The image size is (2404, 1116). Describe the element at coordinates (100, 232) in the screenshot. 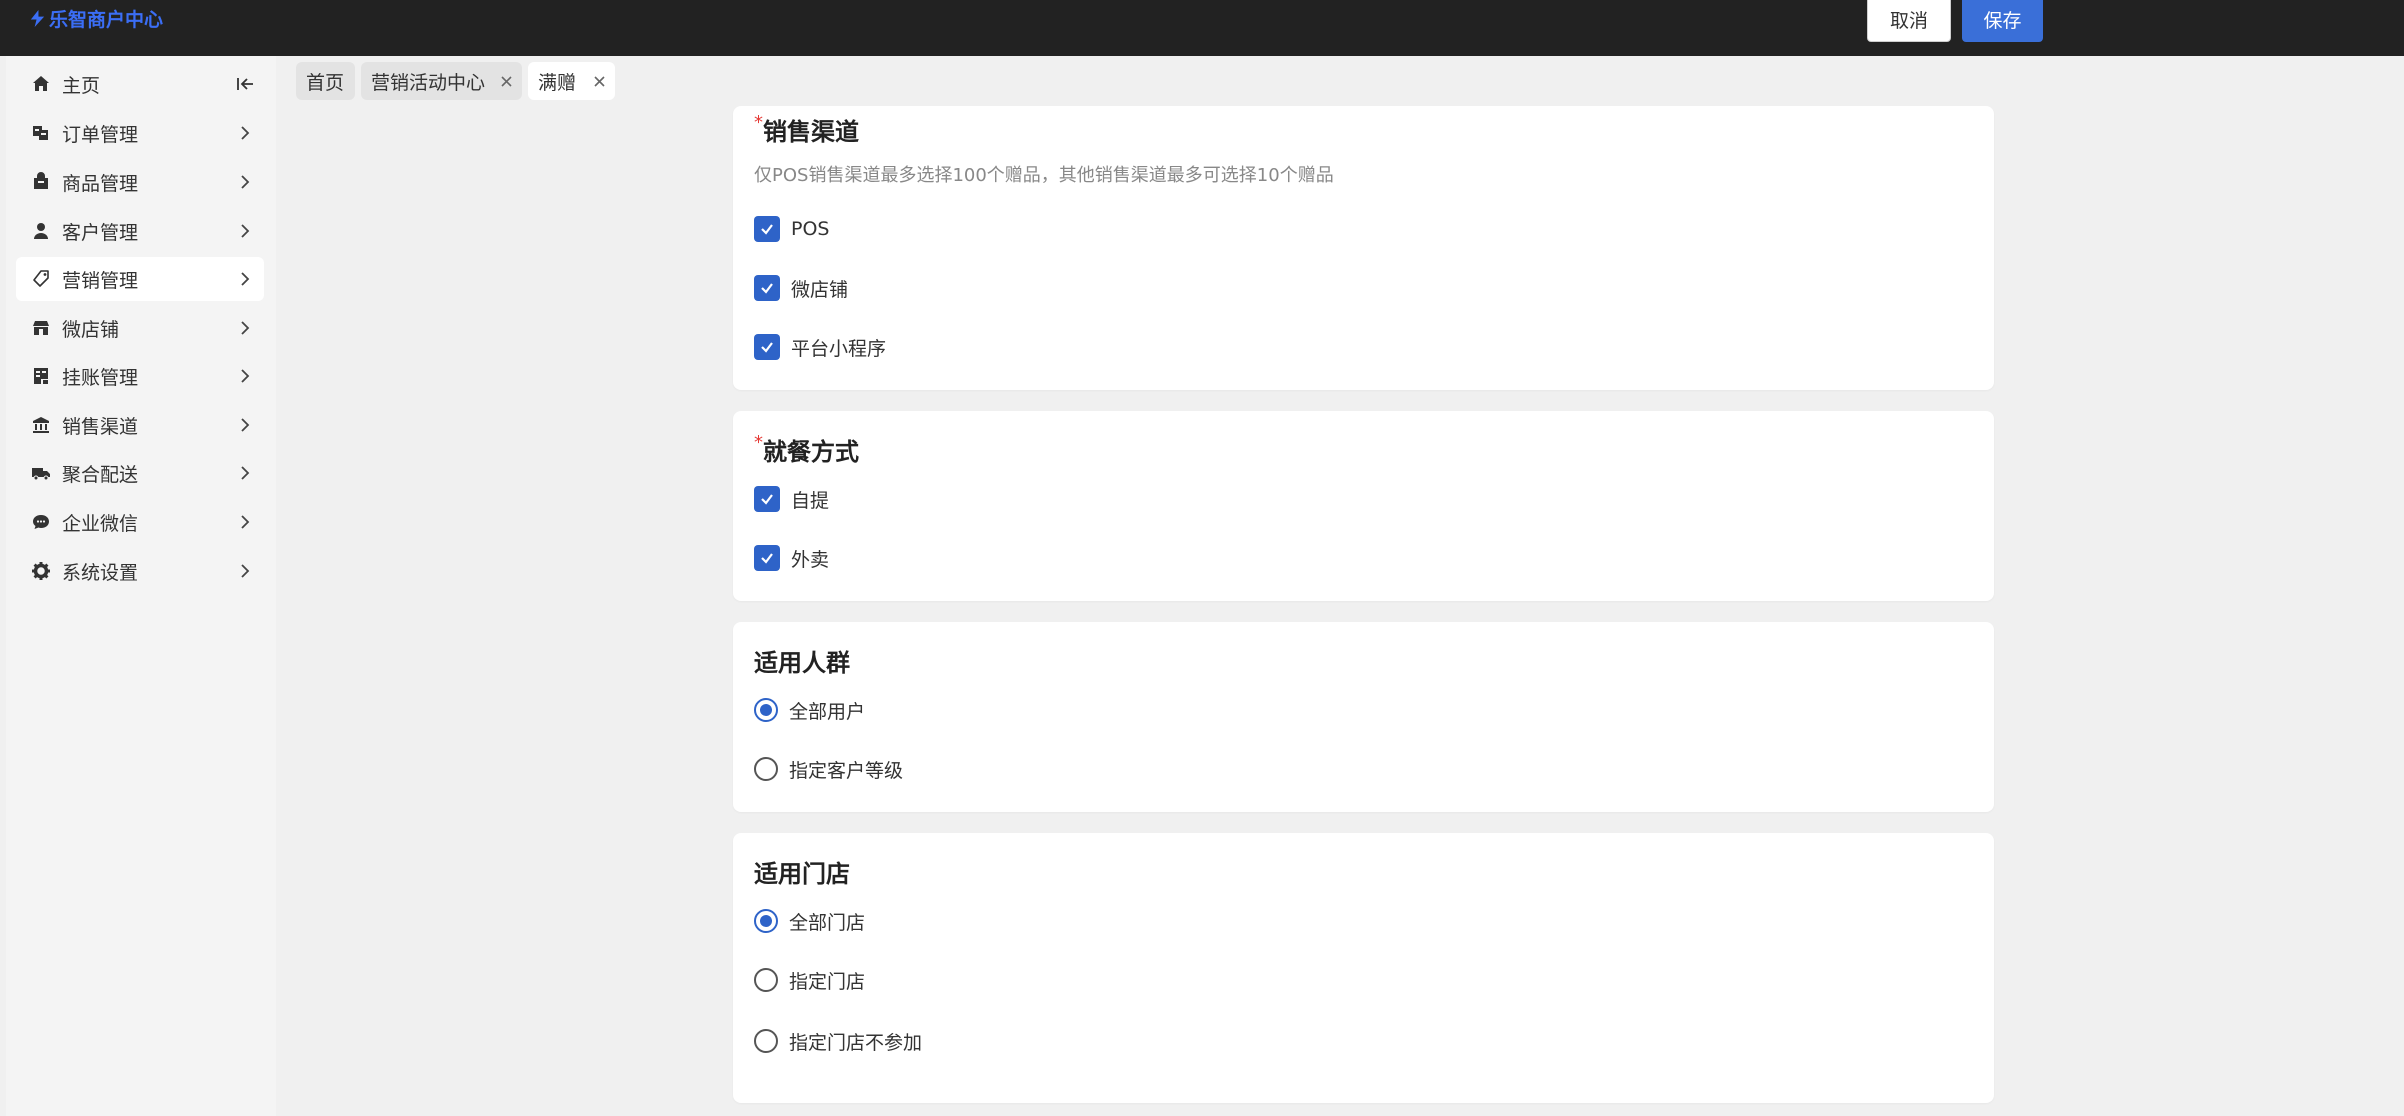

I see `sidebar-item-label: 客户管理` at that location.